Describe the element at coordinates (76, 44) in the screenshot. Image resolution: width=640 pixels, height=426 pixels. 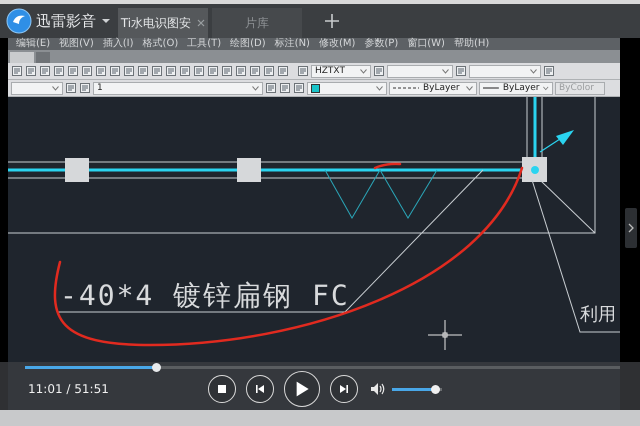
I see `menu-item: 视图(V)` at that location.